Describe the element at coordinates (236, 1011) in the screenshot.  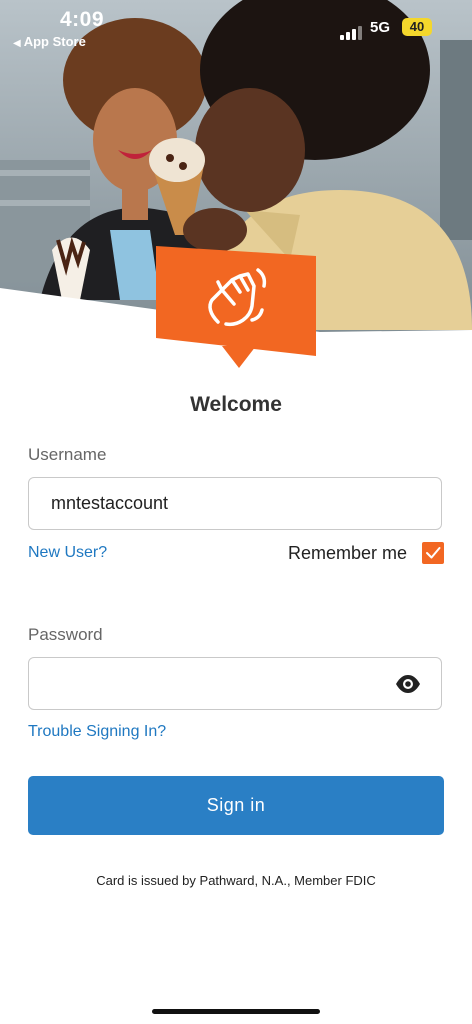
I see `home-indicator` at that location.